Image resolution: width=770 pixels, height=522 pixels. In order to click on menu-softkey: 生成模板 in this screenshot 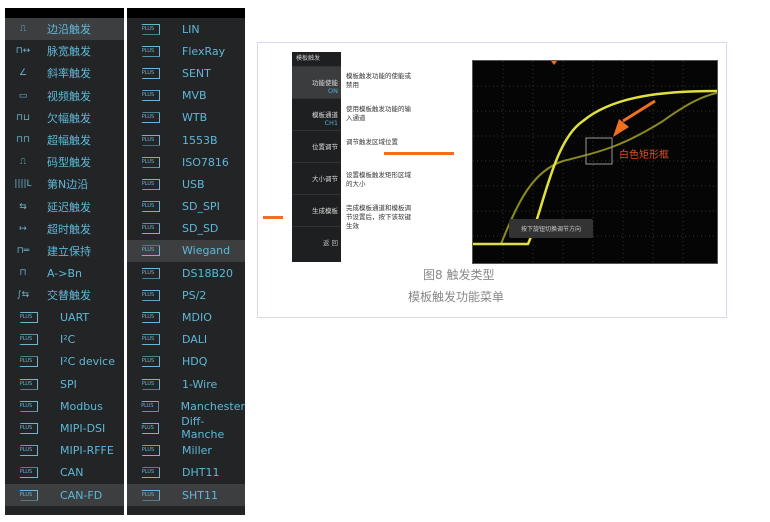, I will do `click(316, 211)`.